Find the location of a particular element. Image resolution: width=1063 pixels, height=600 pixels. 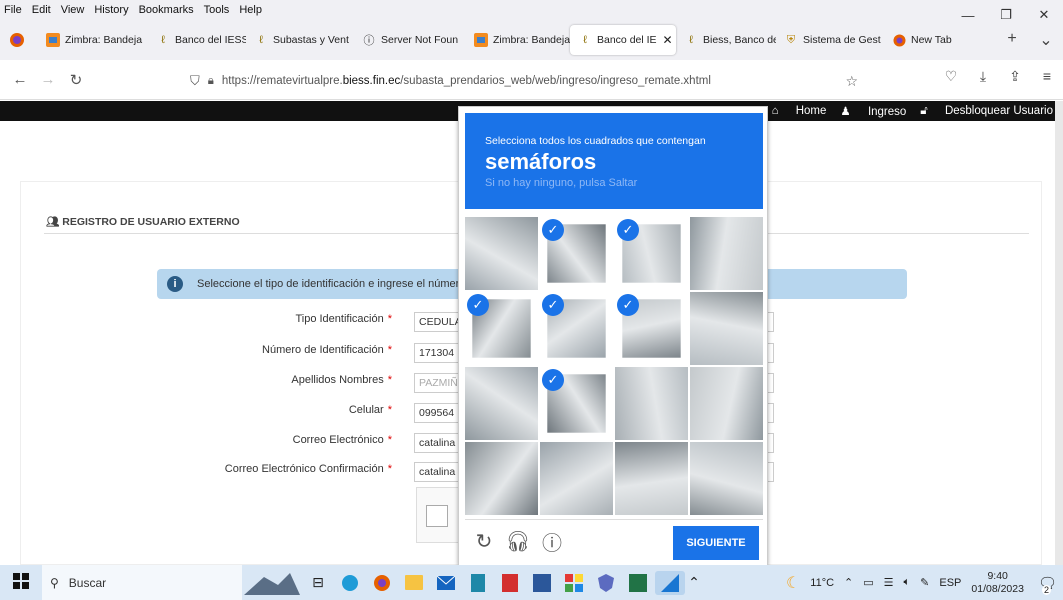

tab-label: Zimbra: Bandeja is located at coordinates (104, 40).